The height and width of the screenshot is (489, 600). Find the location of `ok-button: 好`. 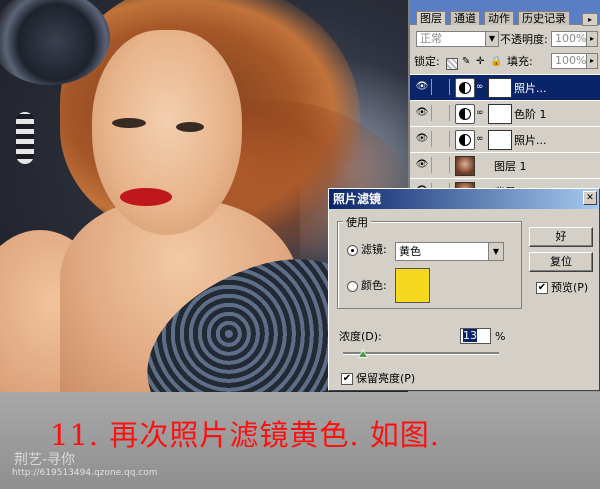

ok-button: 好 is located at coordinates (561, 237).